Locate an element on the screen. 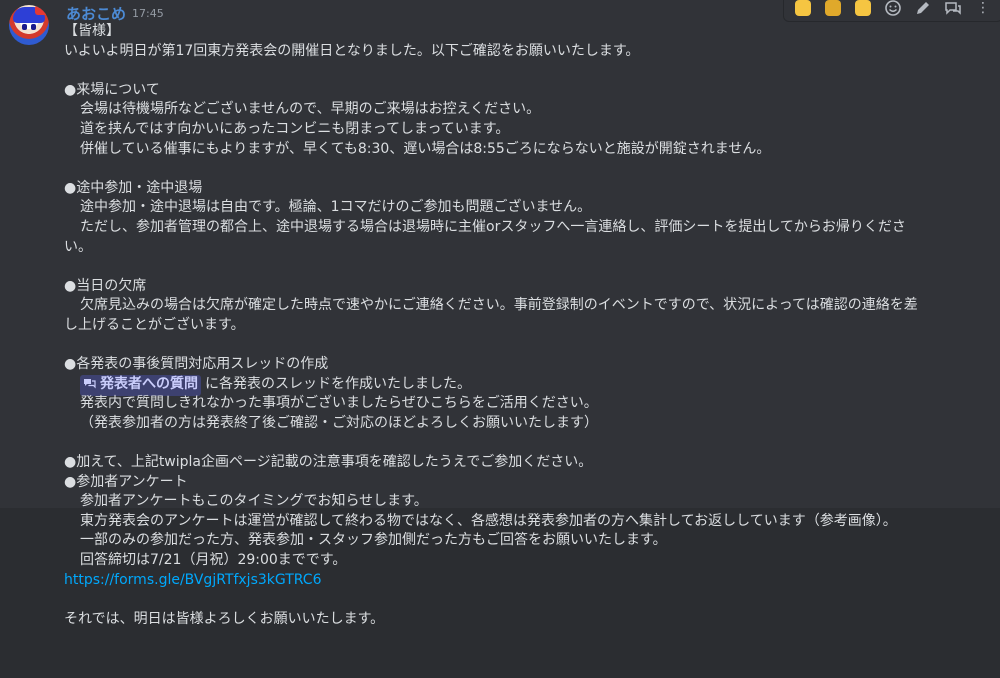 This screenshot has height=678, width=1000. section-heading: ●来場について is located at coordinates (112, 89).